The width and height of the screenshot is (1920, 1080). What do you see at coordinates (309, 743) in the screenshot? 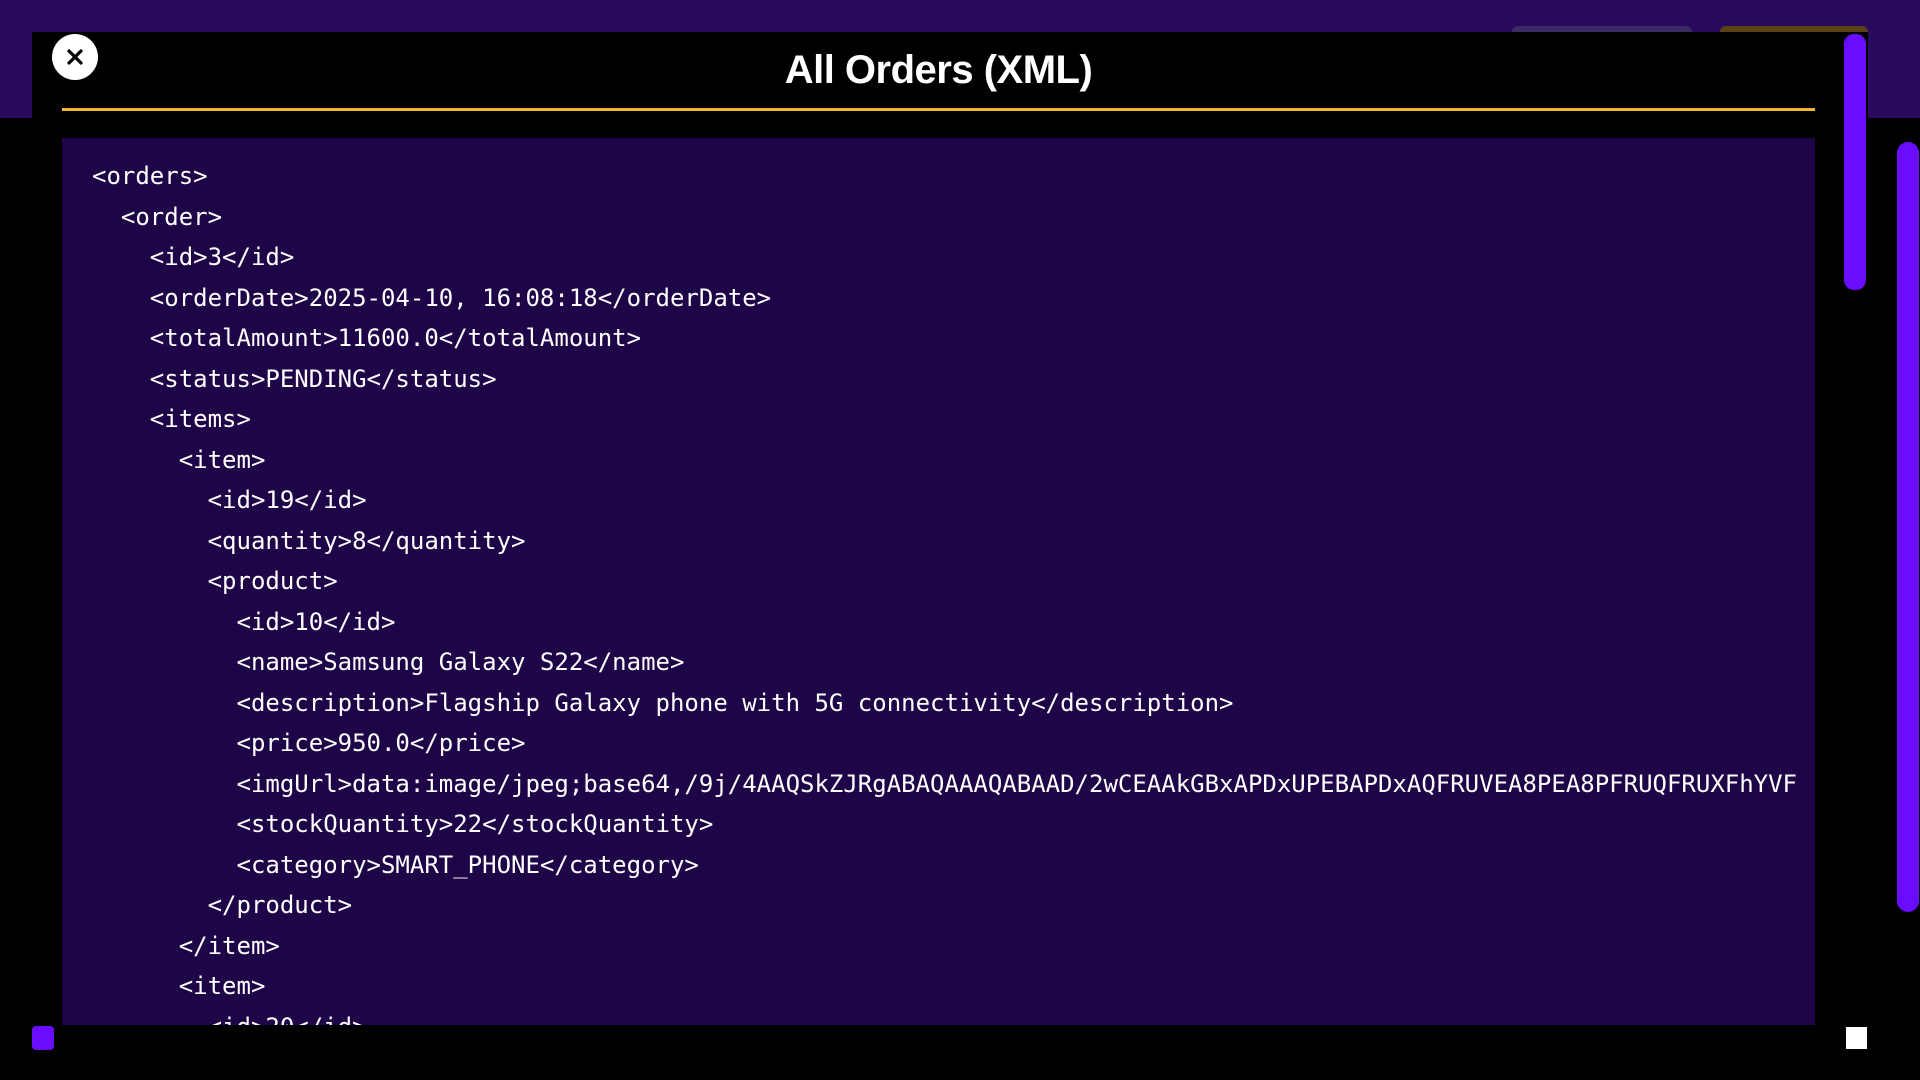
I see `code-line: <price>950.0</price>` at bounding box center [309, 743].